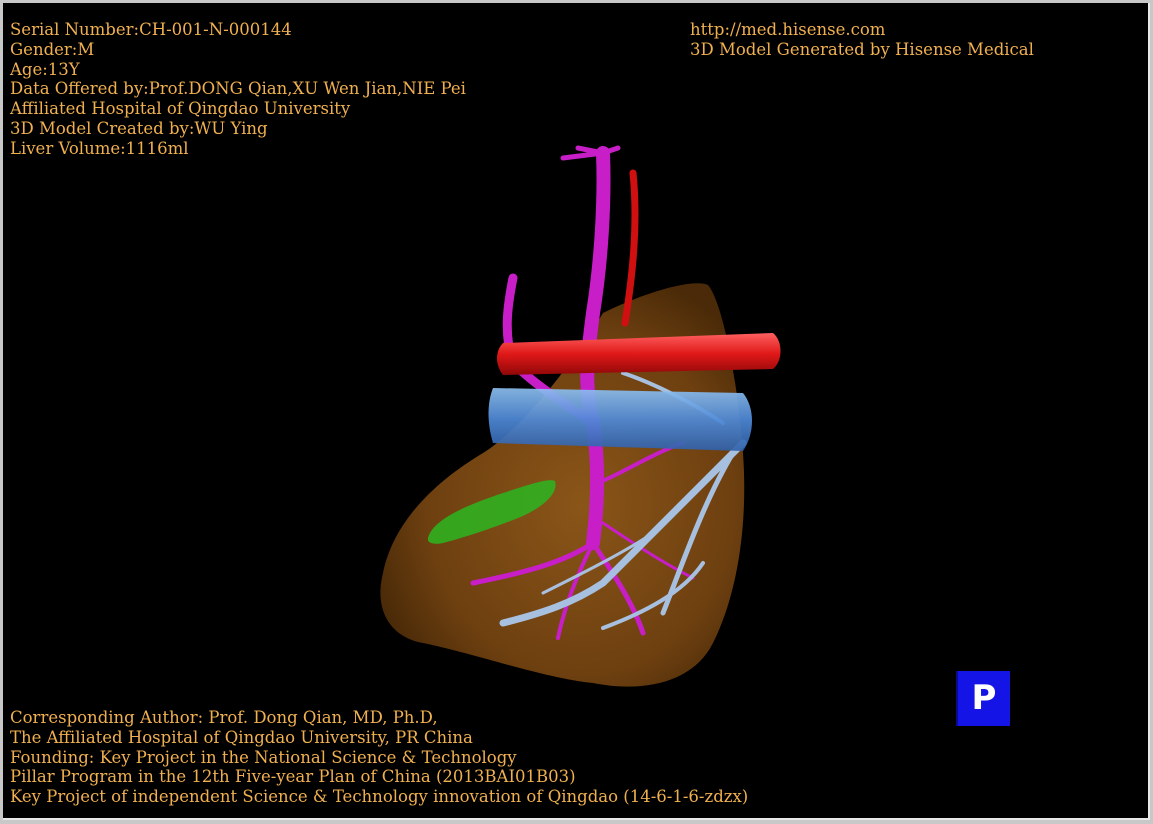 The image size is (1153, 824). Describe the element at coordinates (45, 69) in the screenshot. I see `age: Age:13Y` at that location.